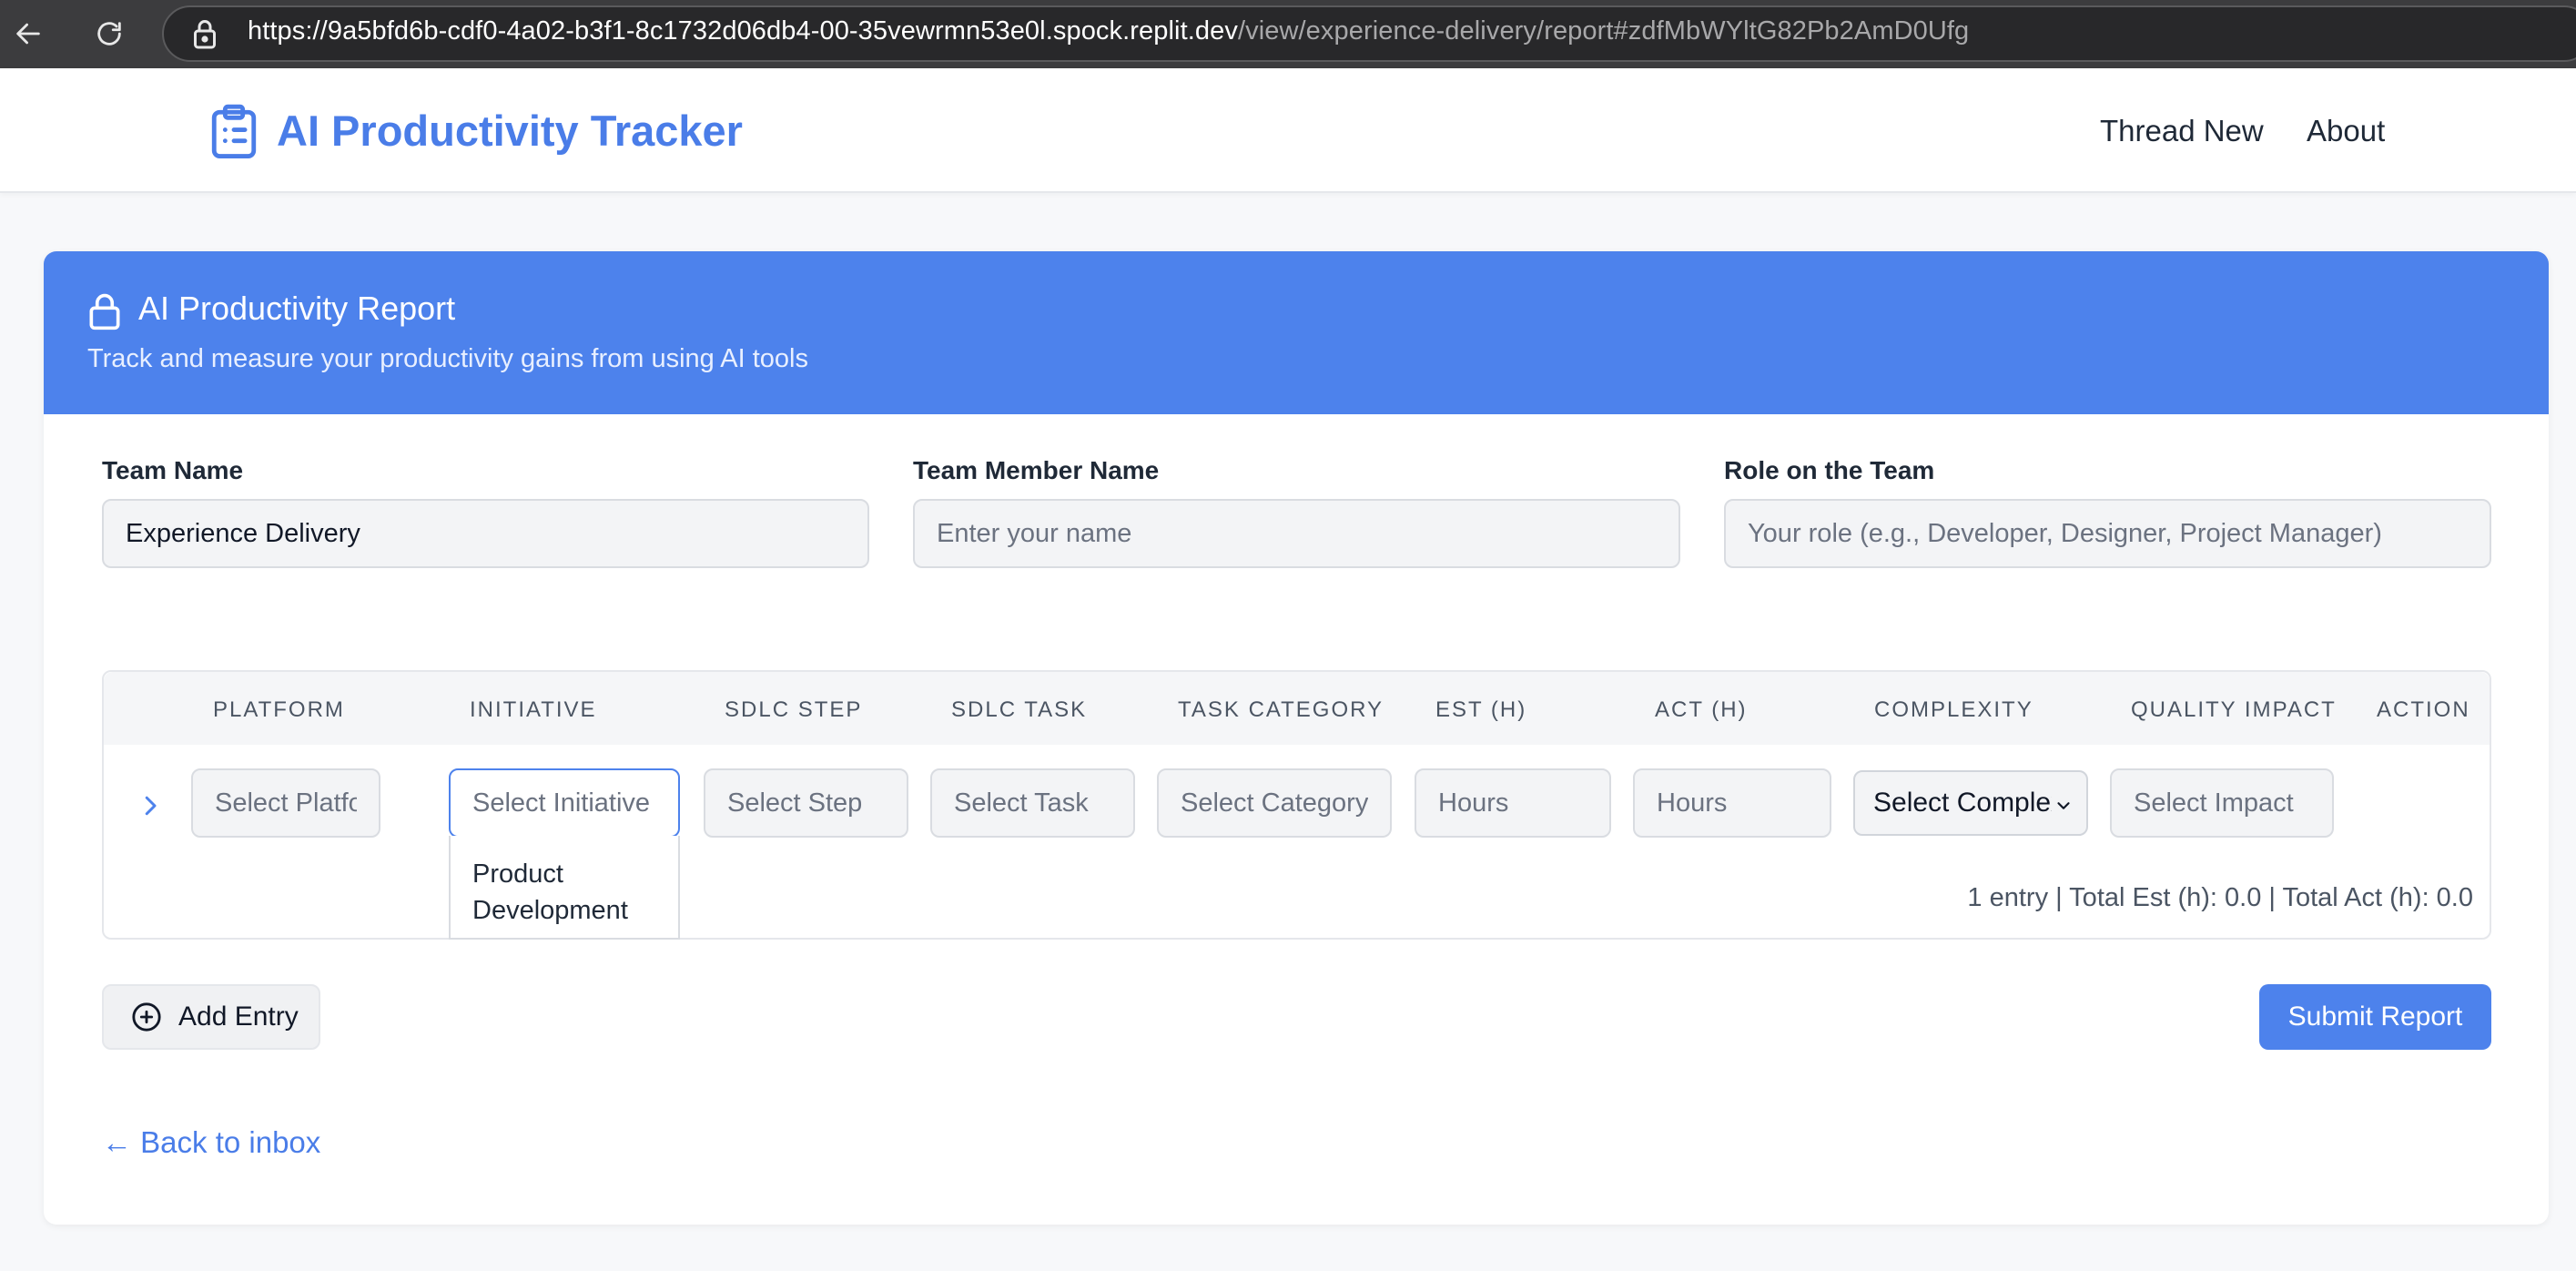 The image size is (2576, 1271). What do you see at coordinates (1032, 803) in the screenshot?
I see `sdlc-task-input` at bounding box center [1032, 803].